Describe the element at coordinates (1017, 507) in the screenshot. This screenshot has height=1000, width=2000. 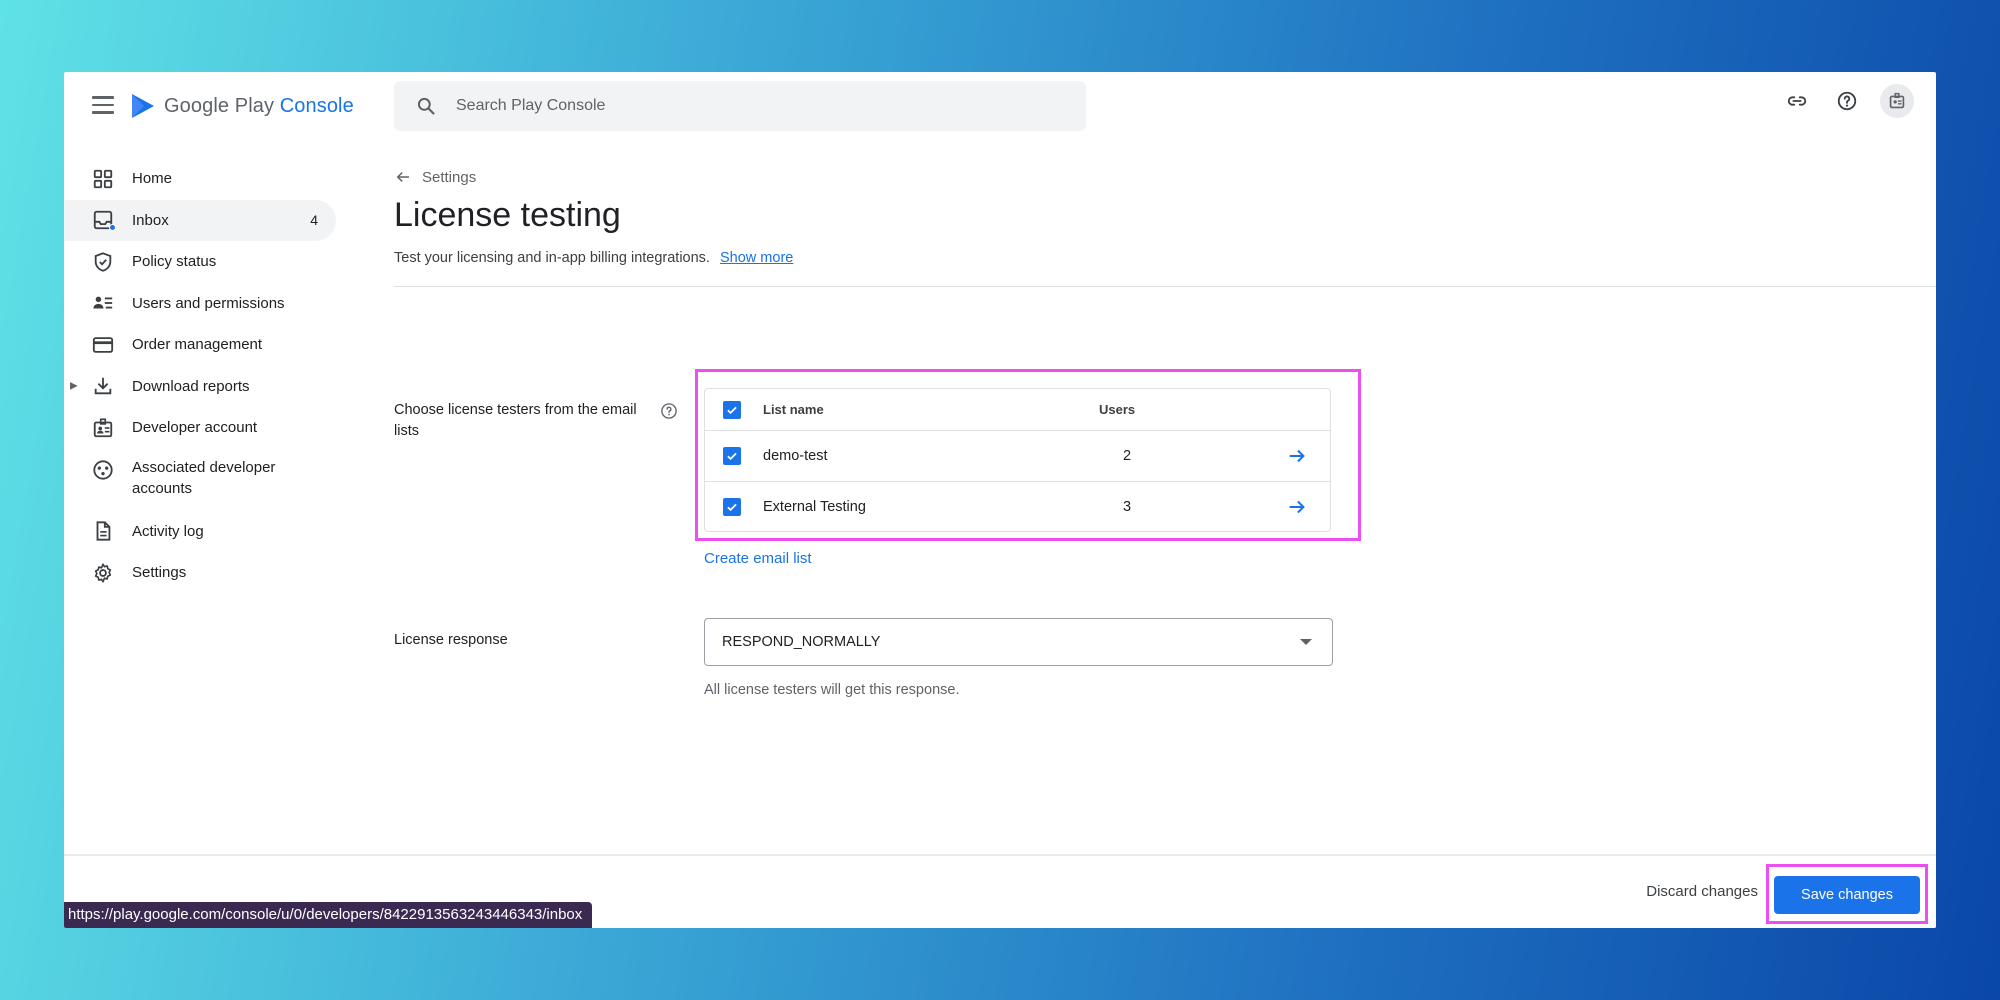
I see `table-row: External Testing 3` at that location.